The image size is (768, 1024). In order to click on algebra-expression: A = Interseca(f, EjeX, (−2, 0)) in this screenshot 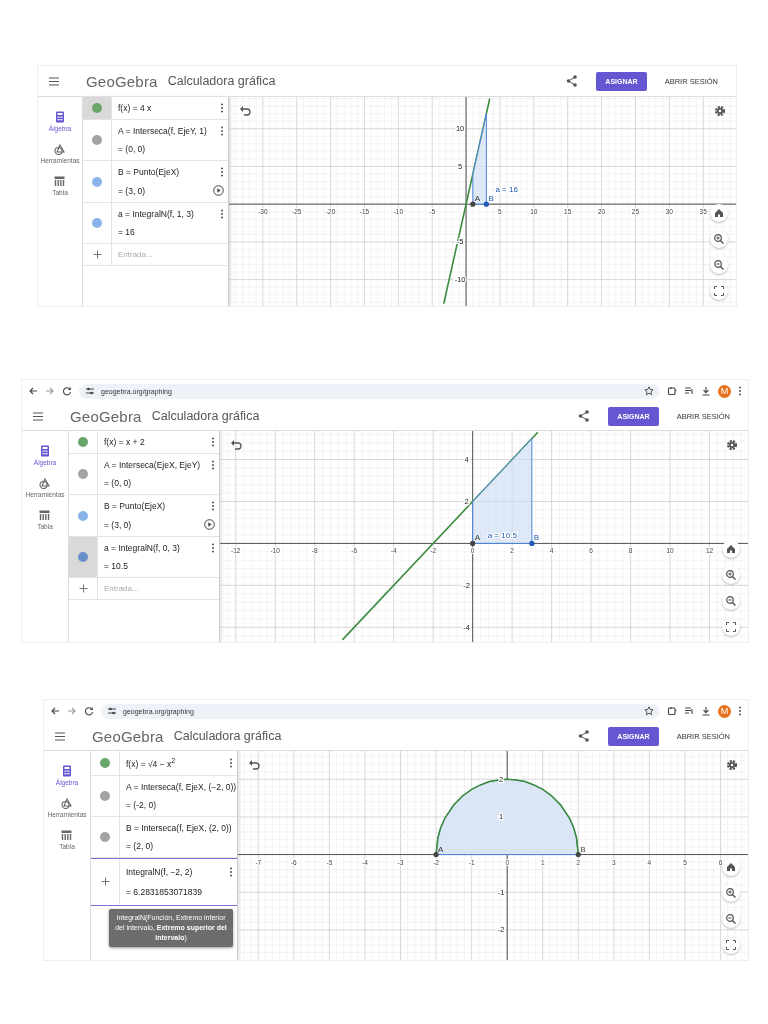, I will do `click(181, 786)`.